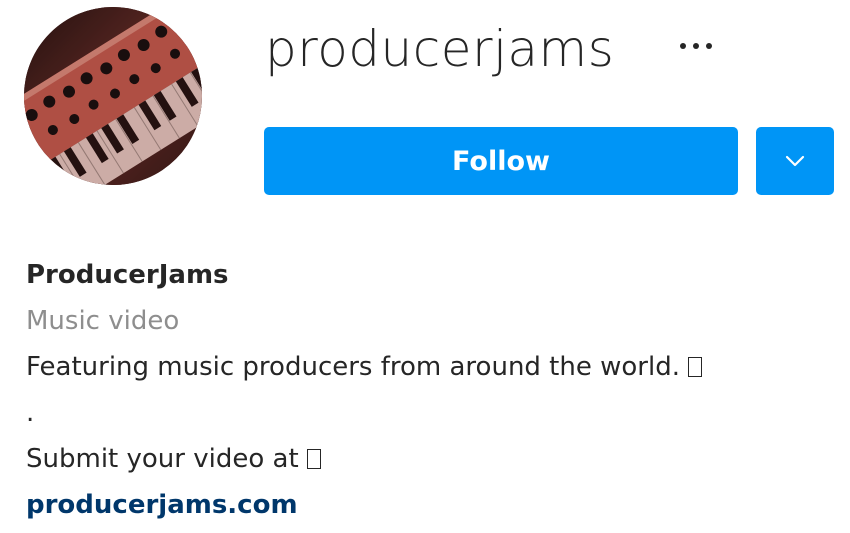  I want to click on submit-text: Submit your video at, so click(162, 459).